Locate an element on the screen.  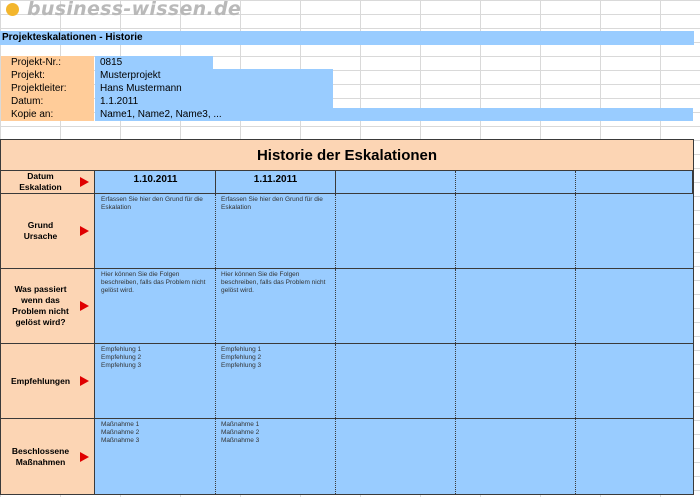
row-label-line: Grund is located at coordinates (40, 225).